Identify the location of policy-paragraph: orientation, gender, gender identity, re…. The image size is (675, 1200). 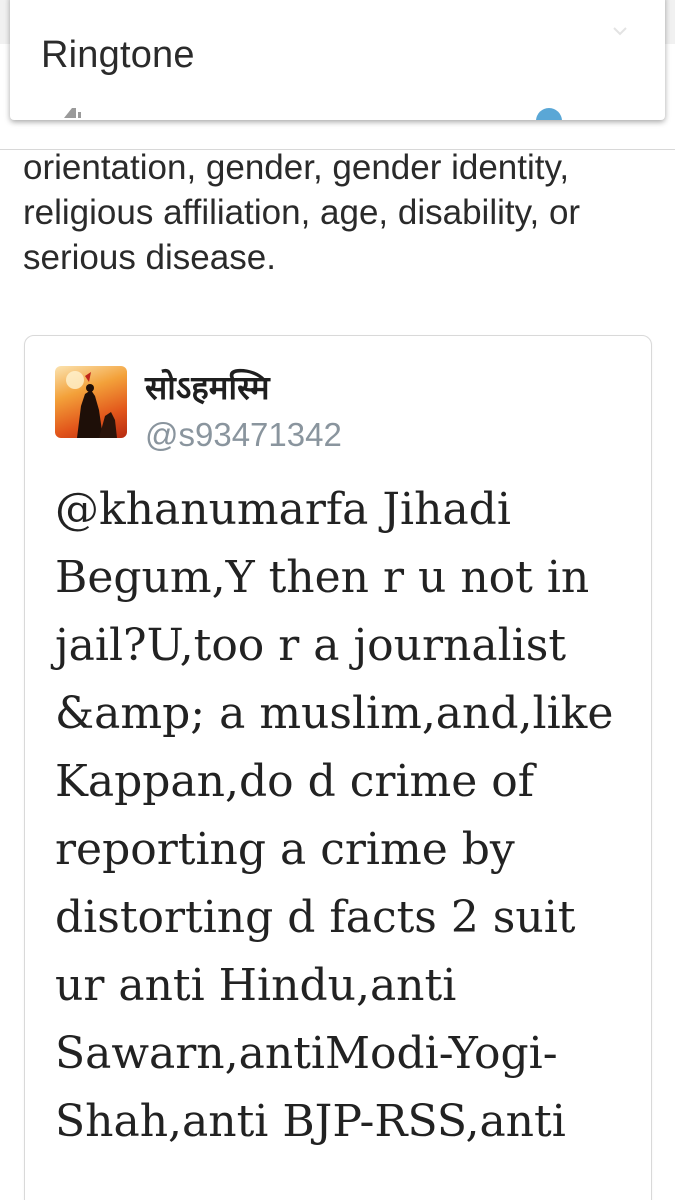
(302, 212).